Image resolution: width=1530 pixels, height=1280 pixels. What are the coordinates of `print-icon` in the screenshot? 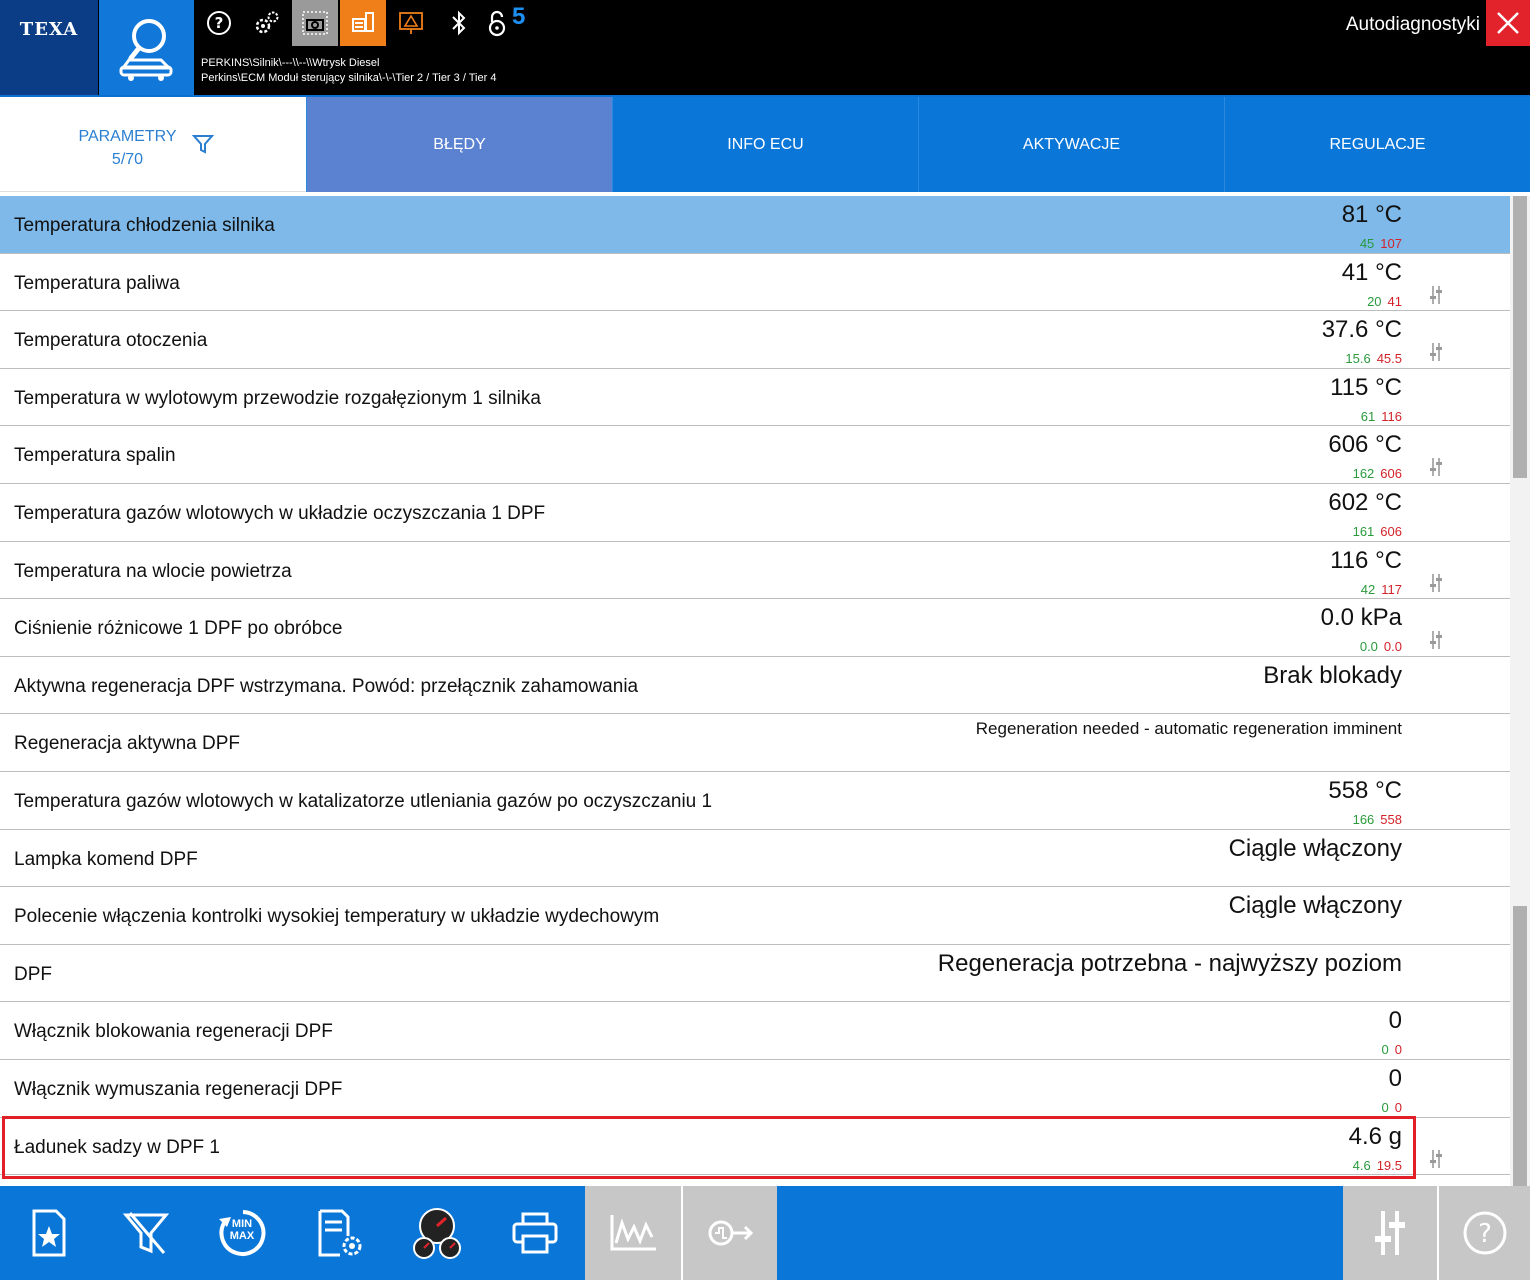 It's located at (535, 1233).